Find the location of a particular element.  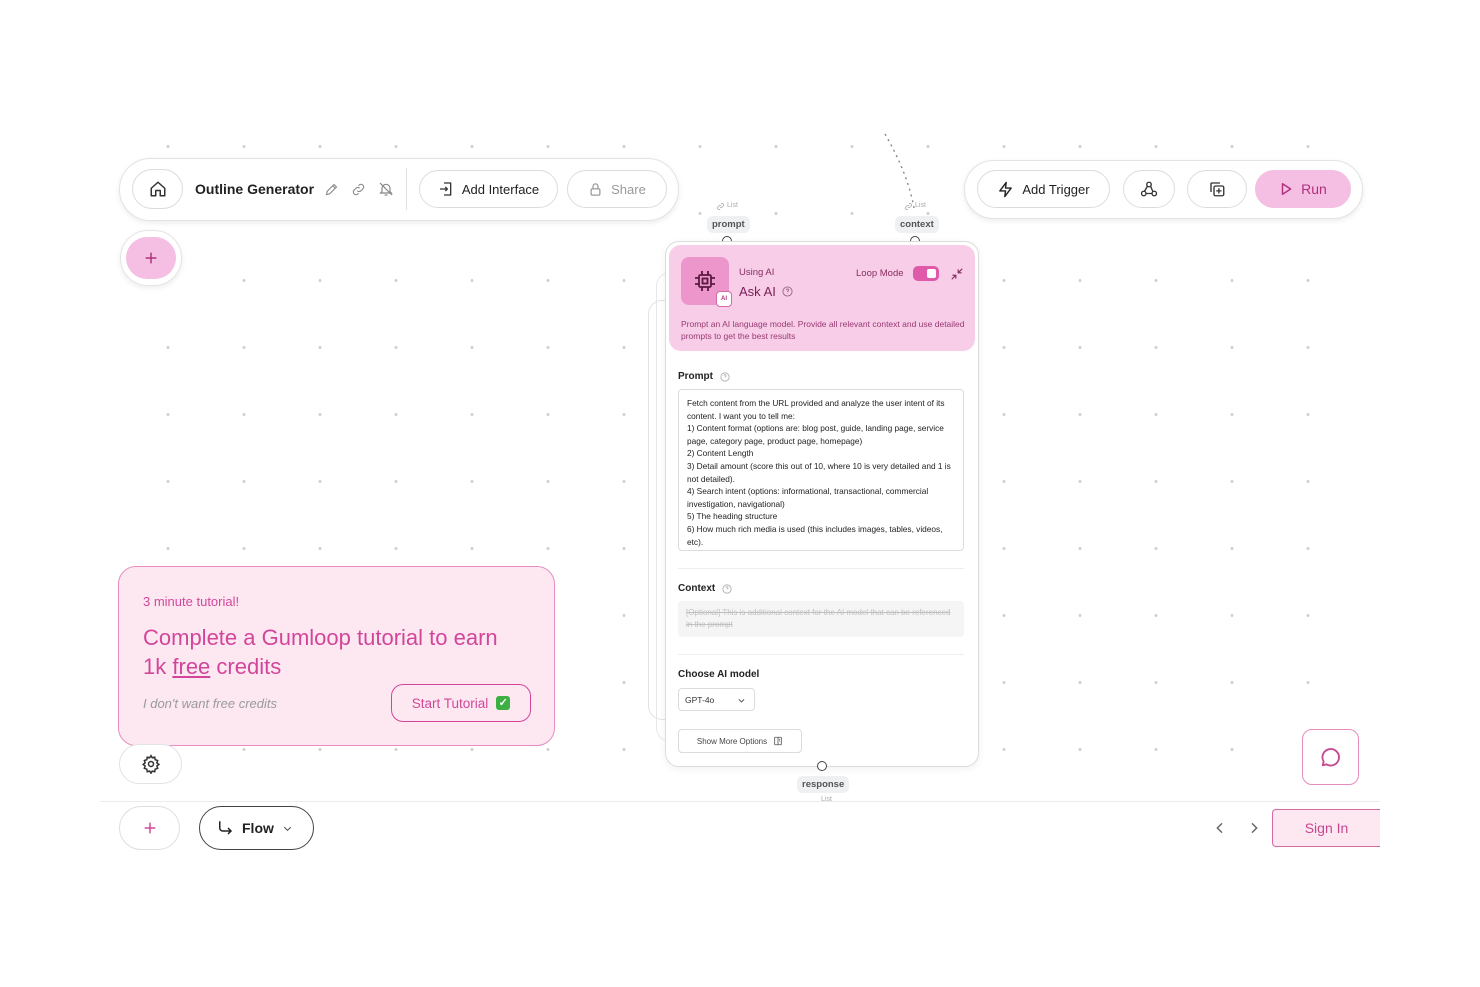

duplicate-button is located at coordinates (1217, 189).